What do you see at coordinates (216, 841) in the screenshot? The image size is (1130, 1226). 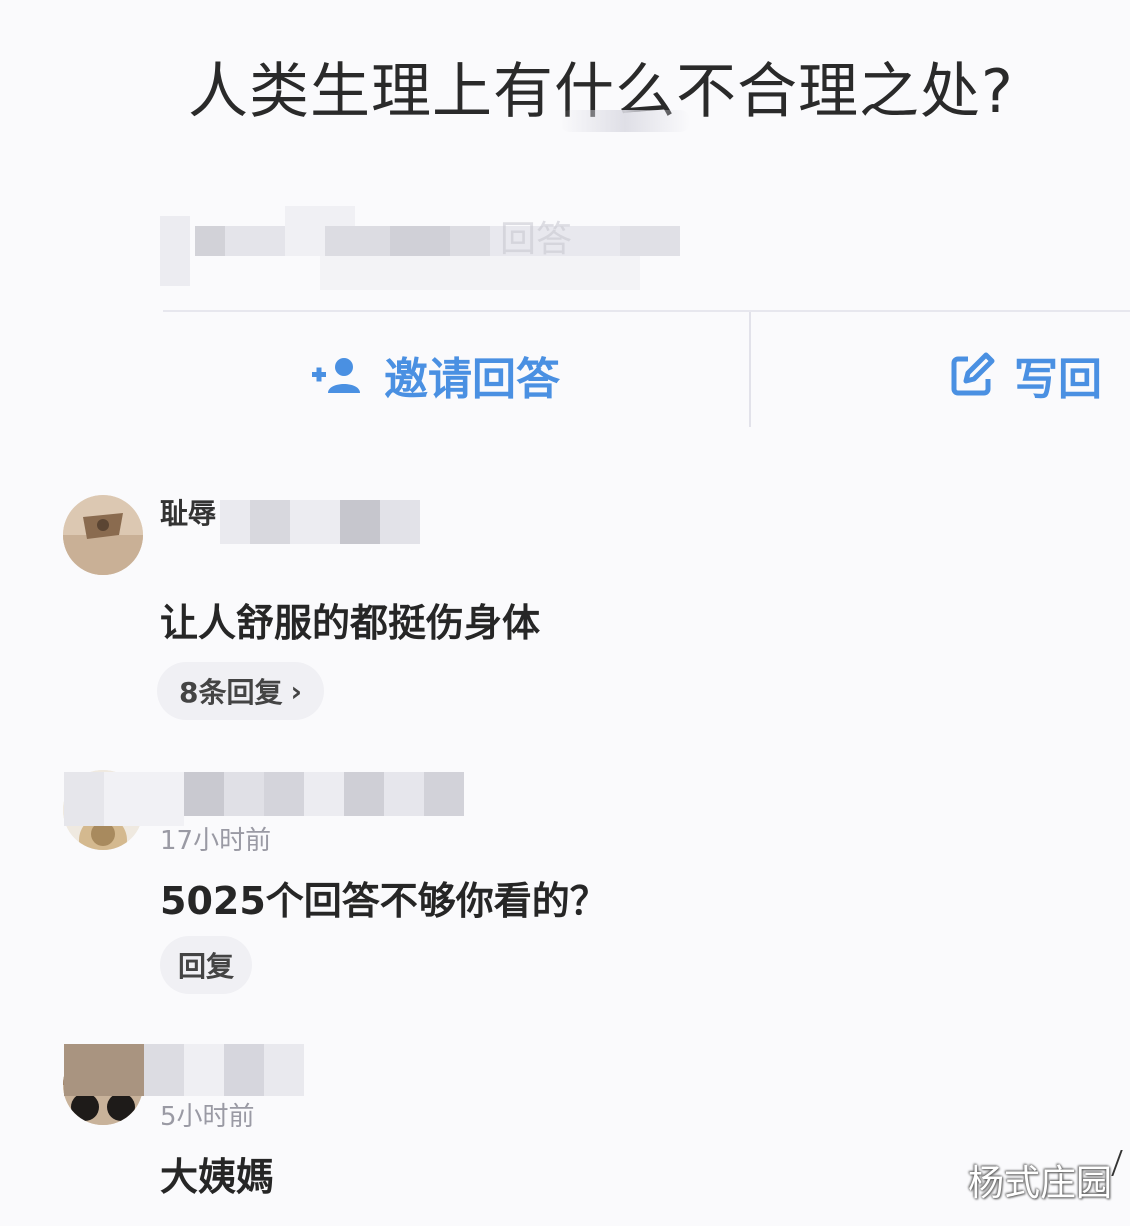 I see `comment-time: 17小时前` at bounding box center [216, 841].